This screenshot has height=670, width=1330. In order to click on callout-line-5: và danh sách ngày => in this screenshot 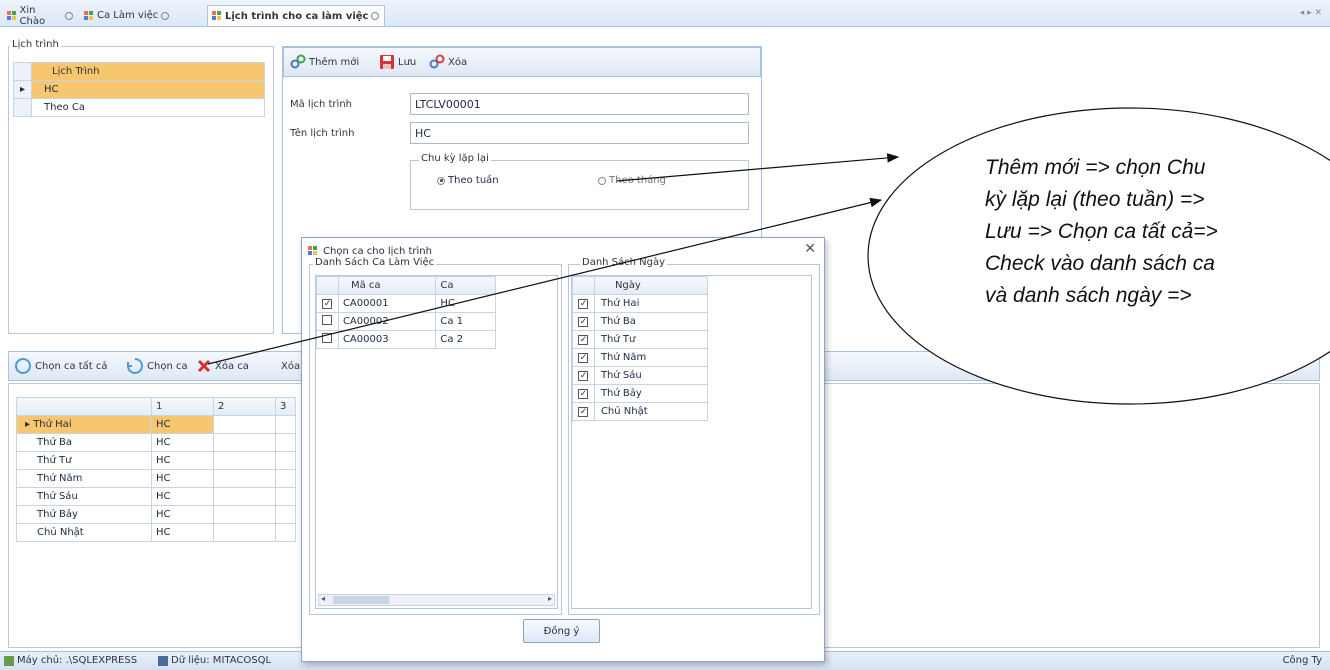, I will do `click(1088, 295)`.